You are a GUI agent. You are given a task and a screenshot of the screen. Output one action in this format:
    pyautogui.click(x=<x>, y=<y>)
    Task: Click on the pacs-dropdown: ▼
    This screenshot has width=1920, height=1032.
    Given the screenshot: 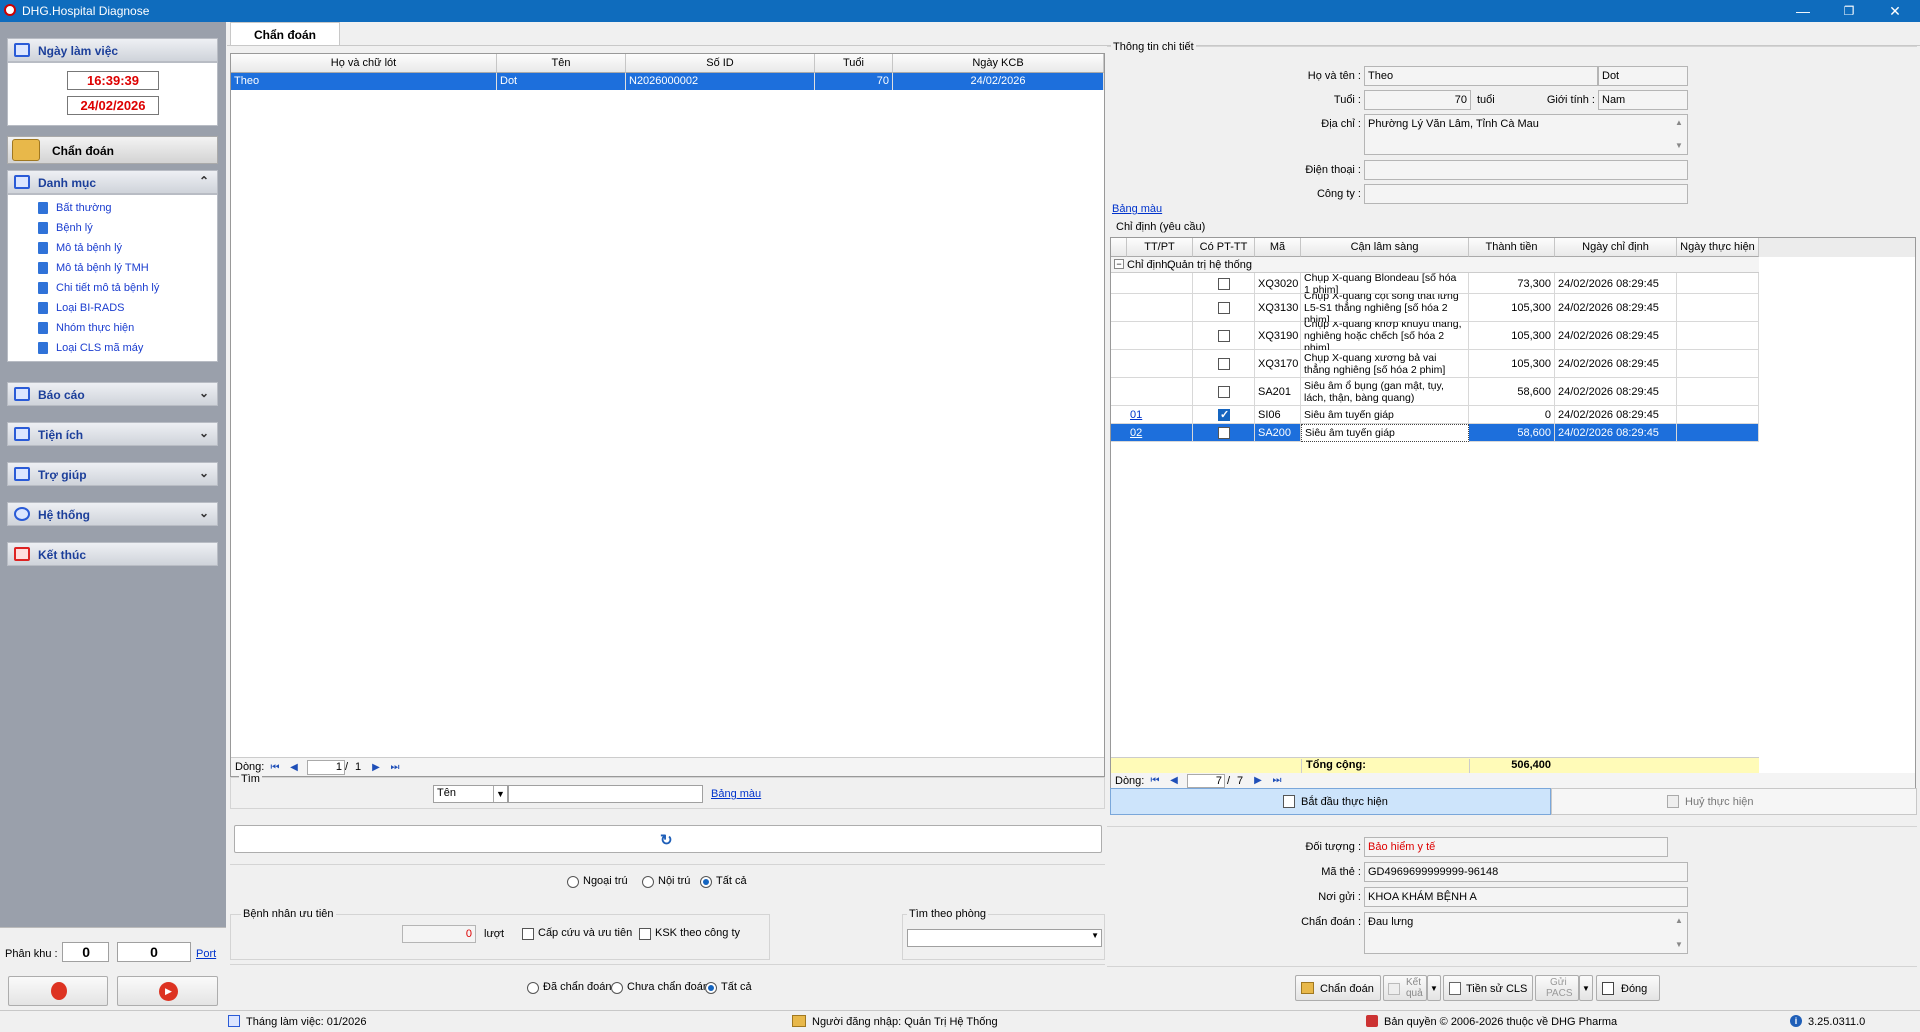 What is the action you would take?
    pyautogui.click(x=1586, y=988)
    